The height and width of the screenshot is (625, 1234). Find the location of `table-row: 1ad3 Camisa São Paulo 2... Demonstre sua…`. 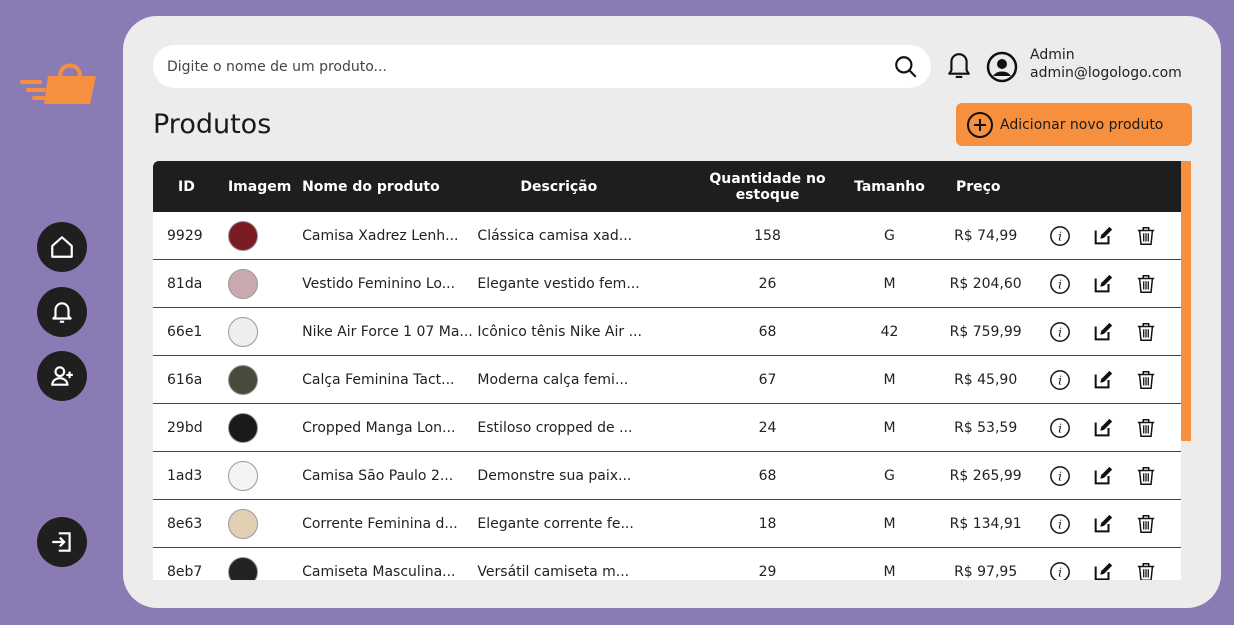

table-row: 1ad3 Camisa São Paulo 2... Demonstre sua… is located at coordinates (667, 475).